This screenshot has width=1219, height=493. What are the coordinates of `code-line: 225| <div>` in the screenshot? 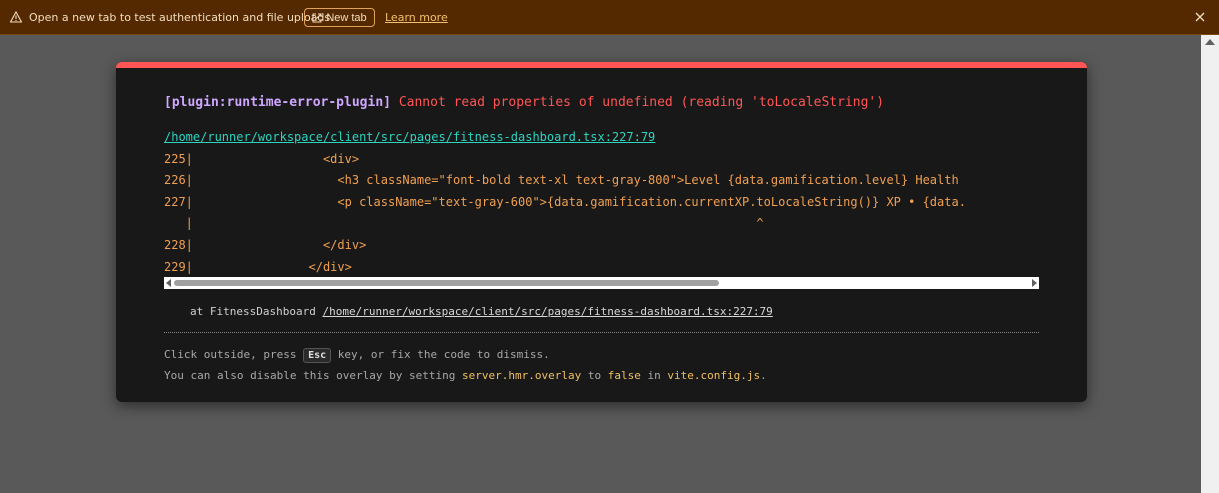 It's located at (262, 159).